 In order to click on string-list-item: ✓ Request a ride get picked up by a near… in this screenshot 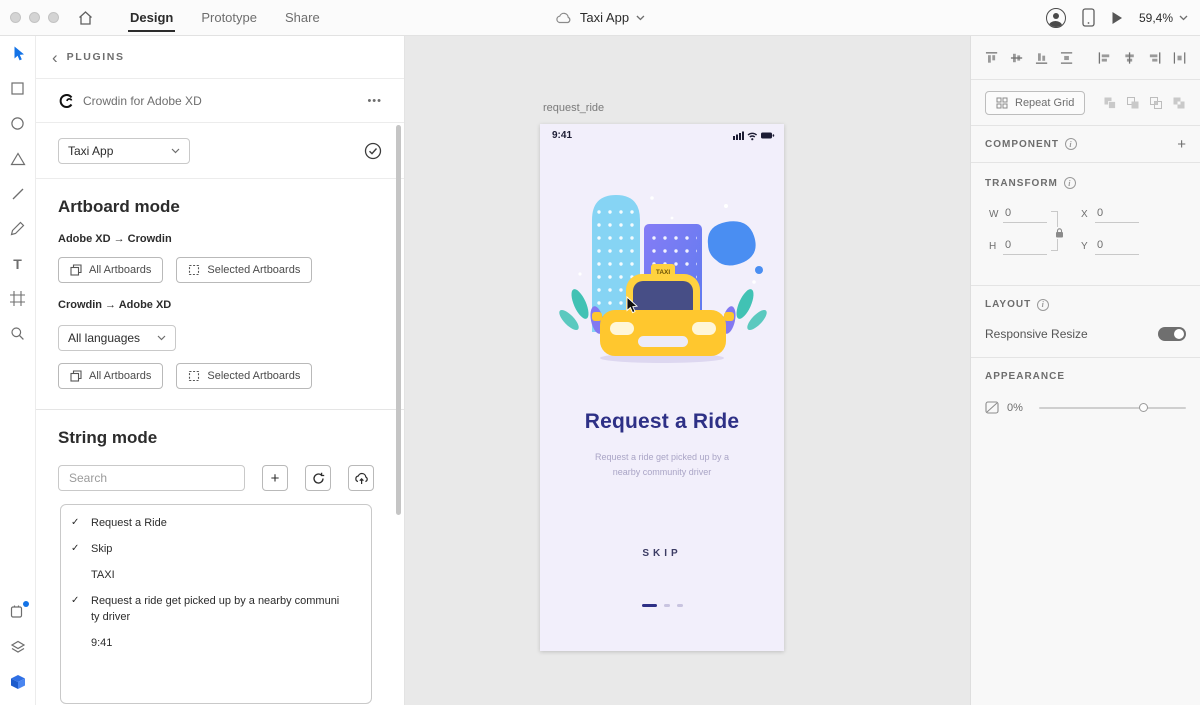, I will do `click(216, 610)`.